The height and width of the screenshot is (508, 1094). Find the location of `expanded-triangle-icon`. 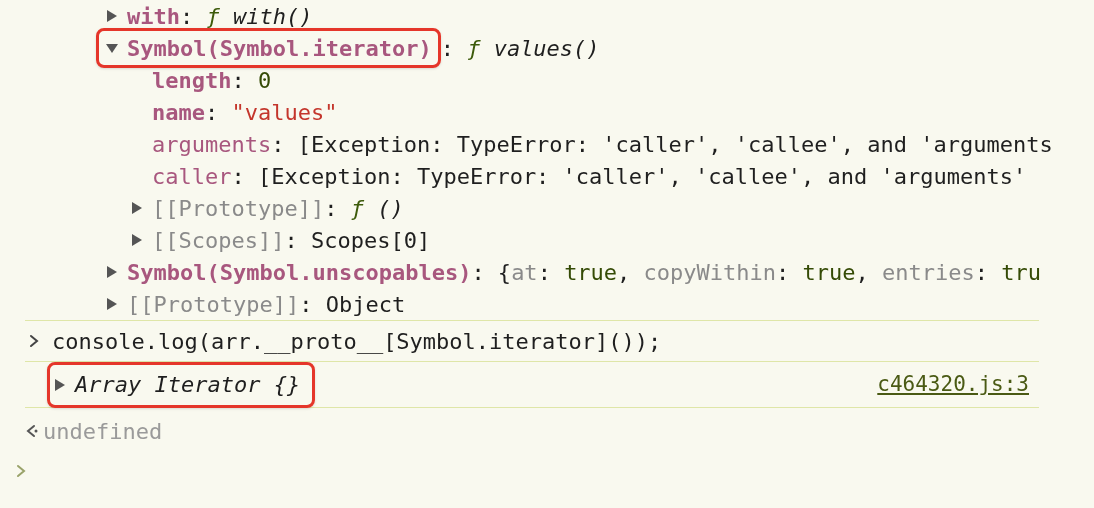

expanded-triangle-icon is located at coordinates (112, 48).